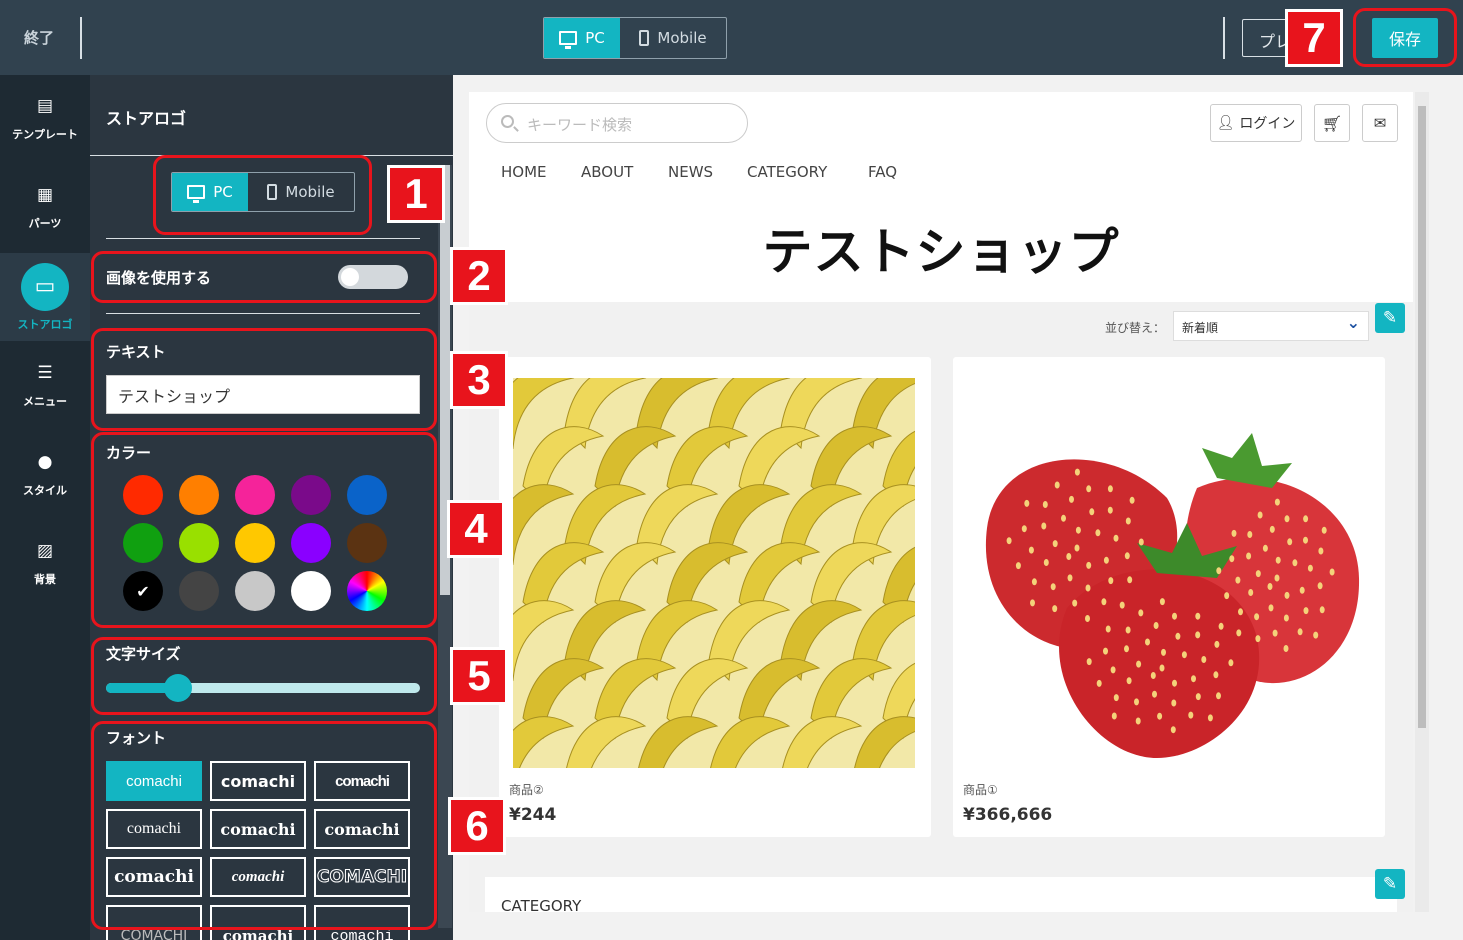  I want to click on shop-search-input: キーワード検索, so click(617, 123).